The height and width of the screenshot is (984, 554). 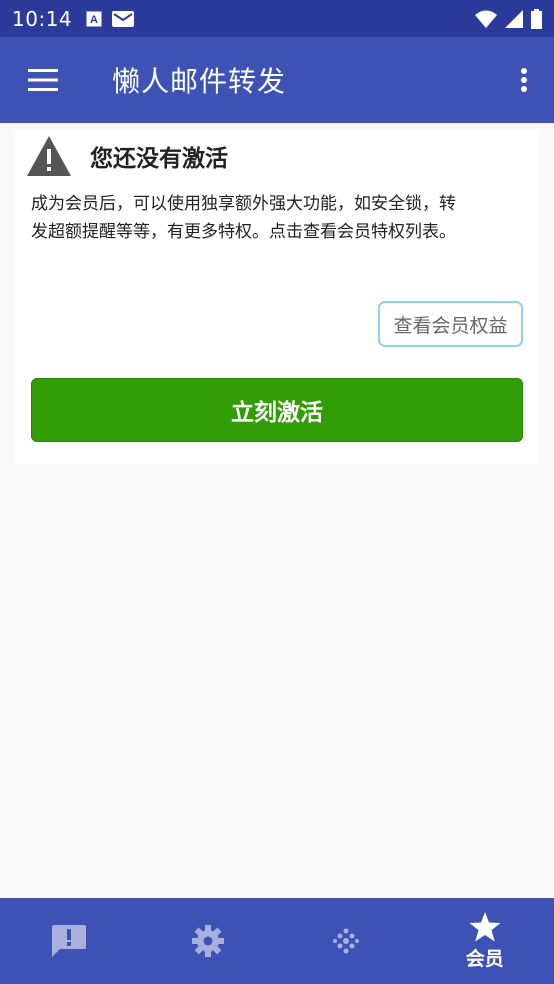 What do you see at coordinates (486, 19) in the screenshot?
I see `wifi-icon` at bounding box center [486, 19].